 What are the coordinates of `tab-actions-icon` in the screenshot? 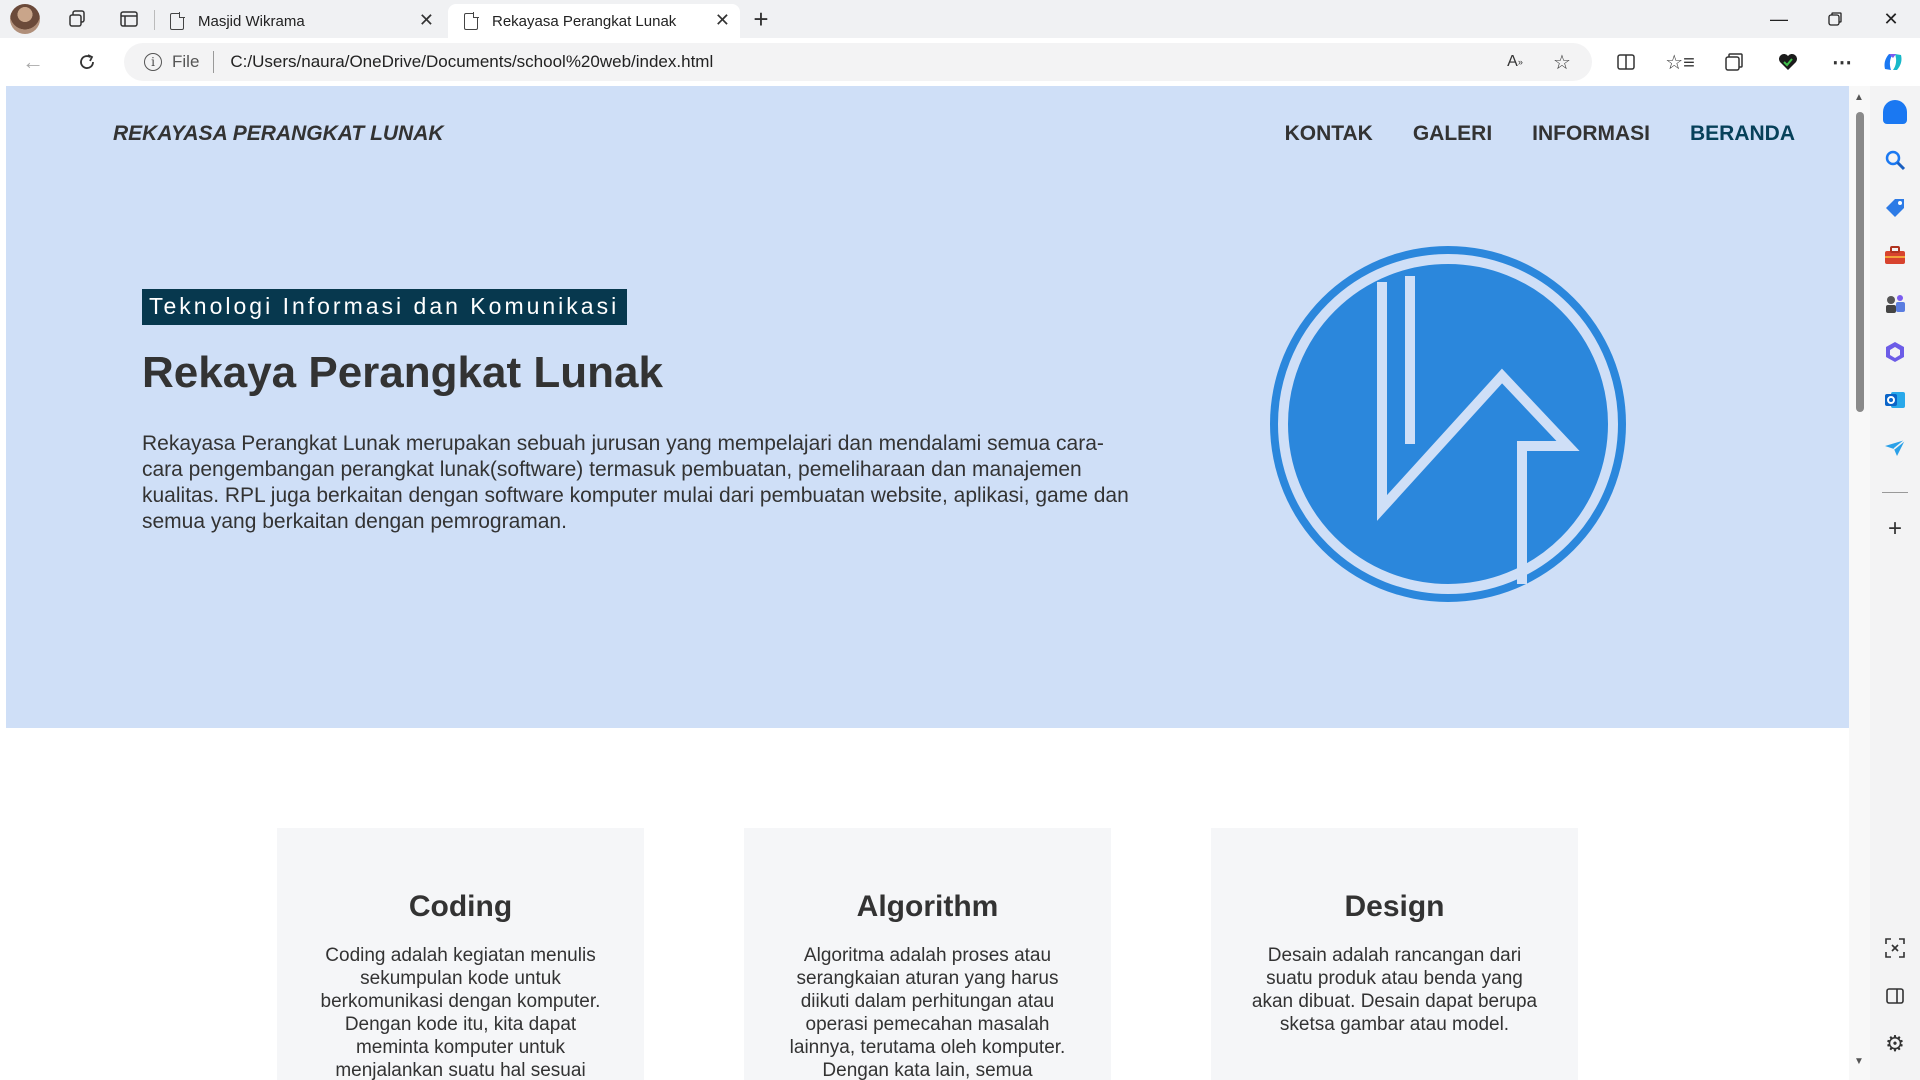 It's located at (129, 19).